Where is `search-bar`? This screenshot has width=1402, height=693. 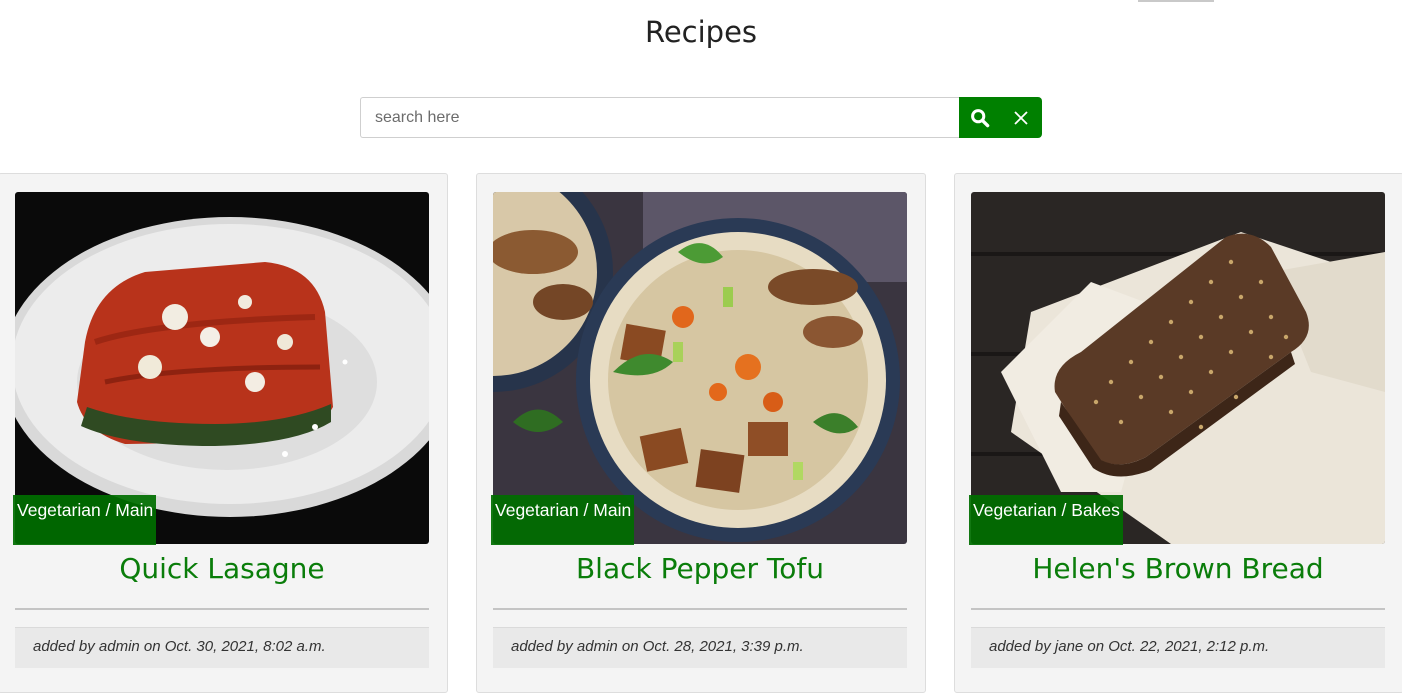 search-bar is located at coordinates (701, 117).